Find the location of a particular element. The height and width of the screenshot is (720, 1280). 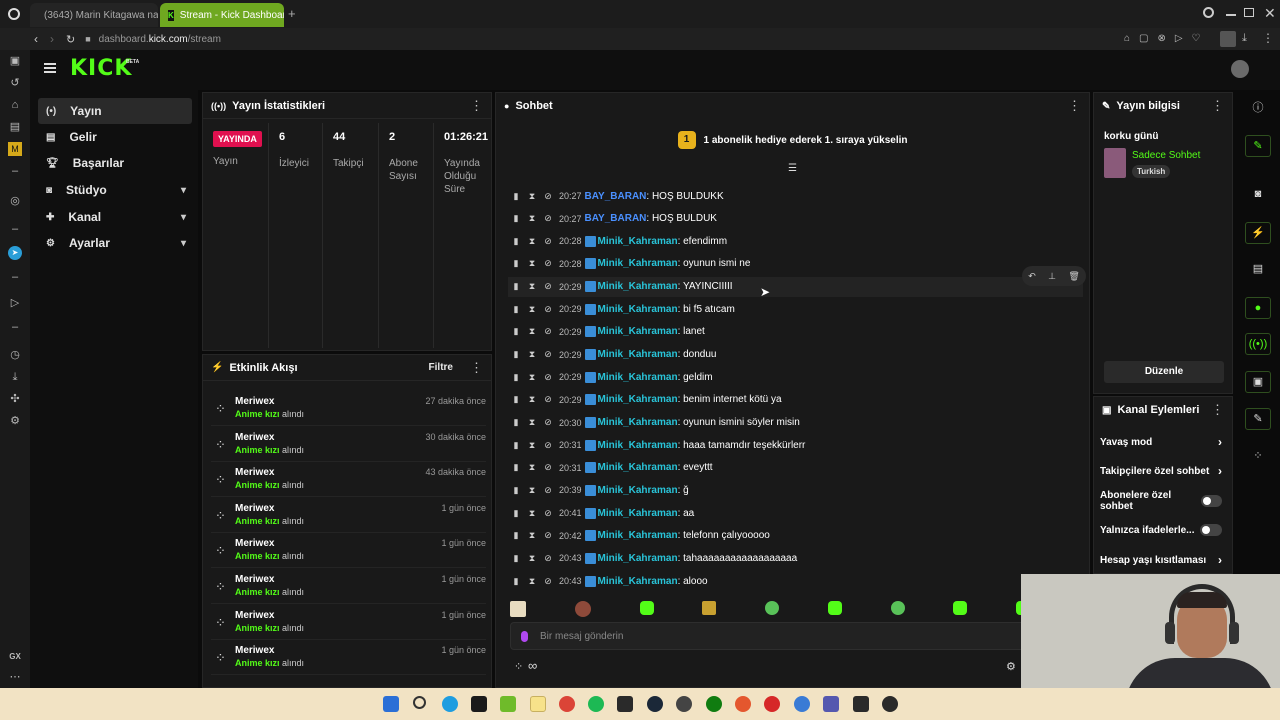

profile-avatar is located at coordinates (1228, 39).